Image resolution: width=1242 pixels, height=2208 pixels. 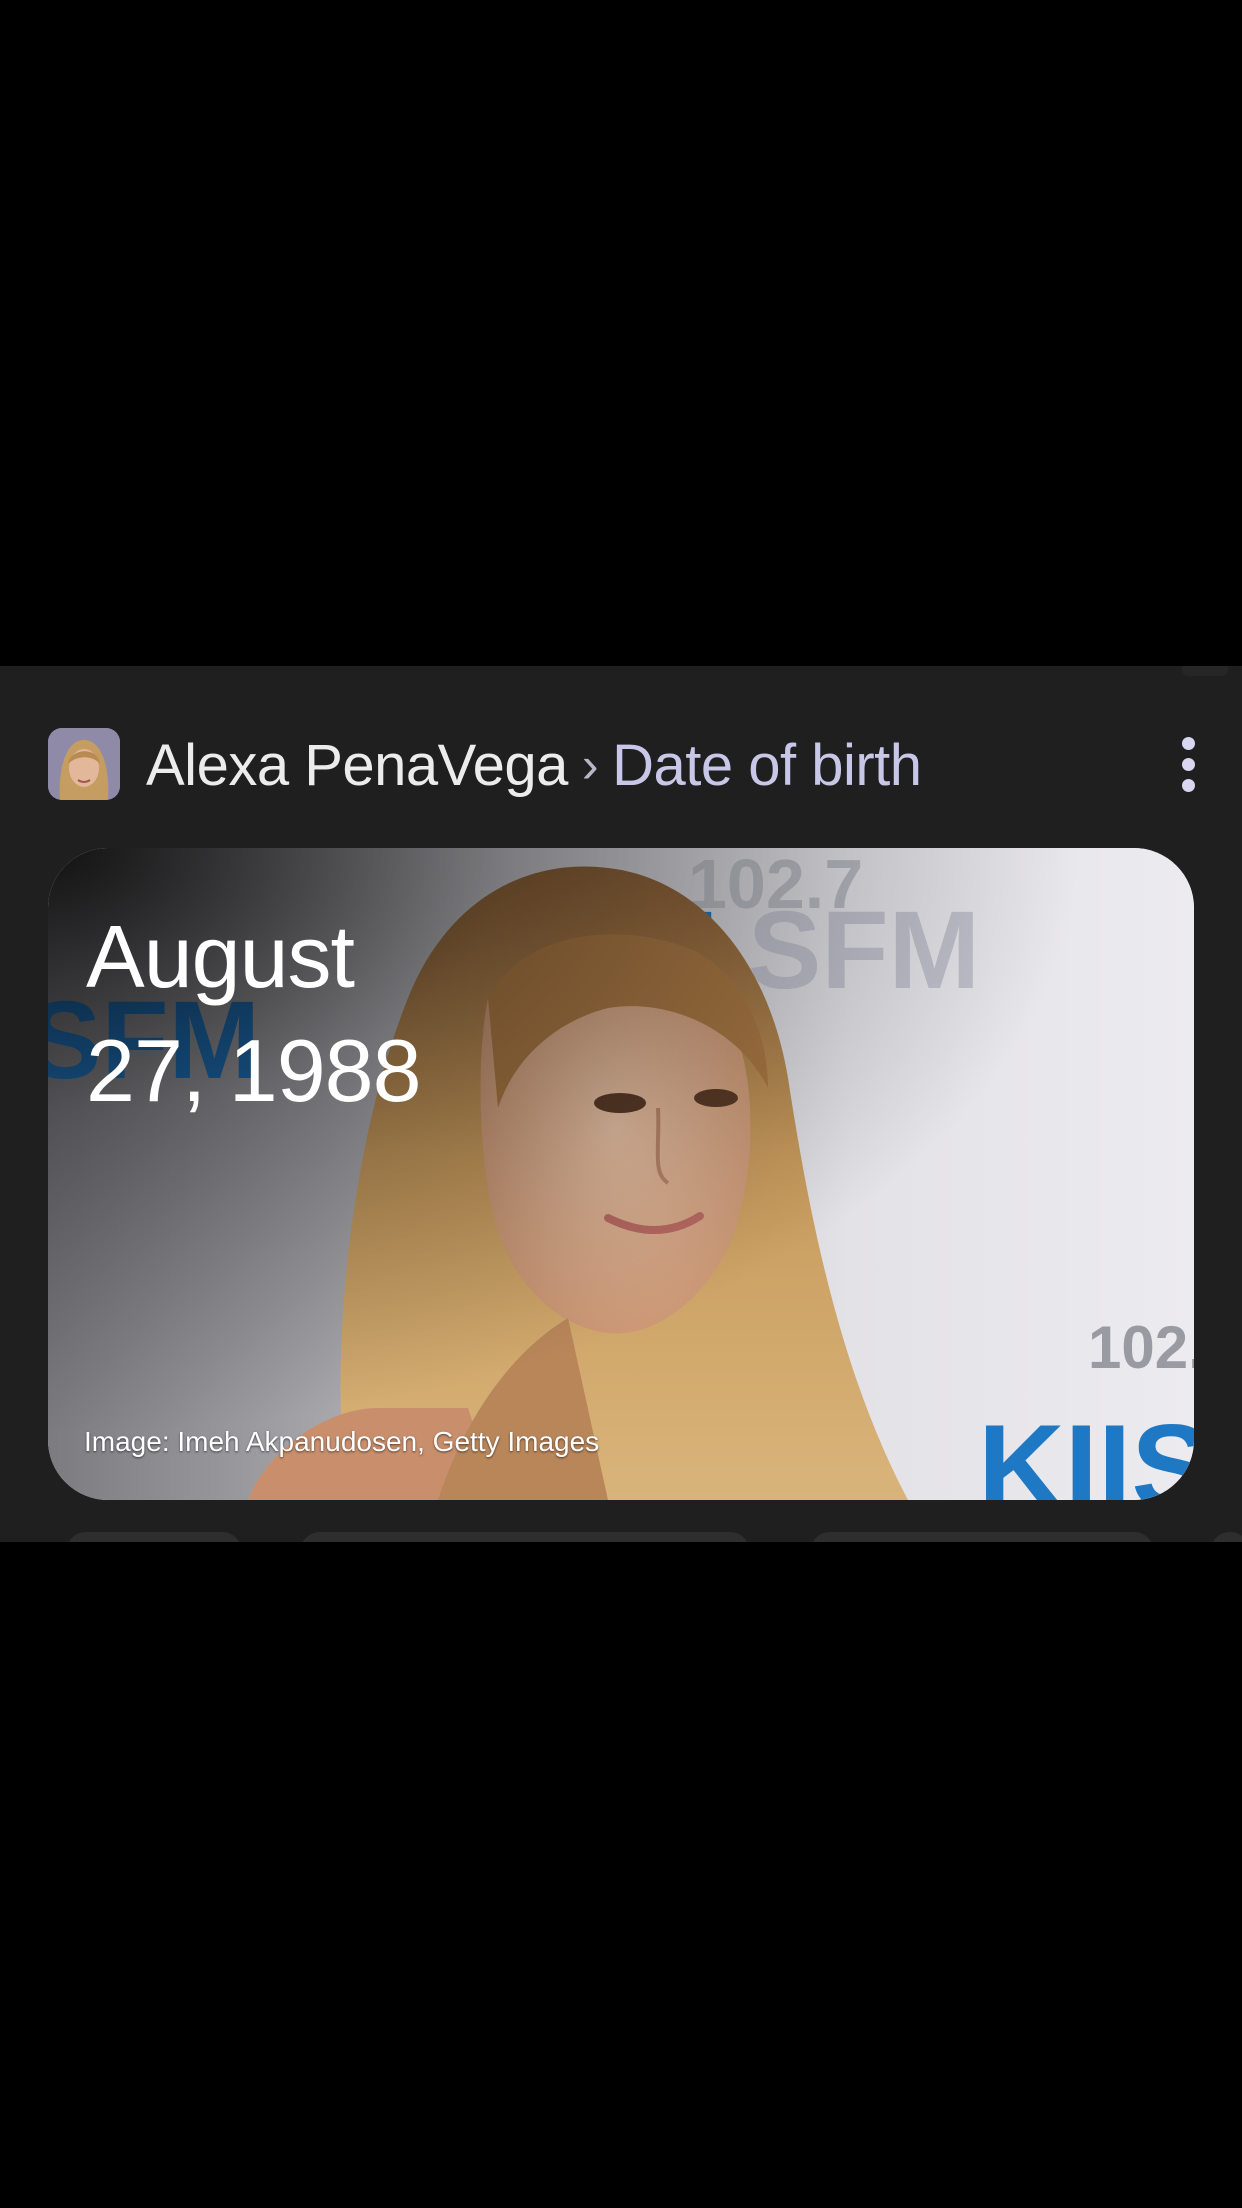 What do you see at coordinates (357, 765) in the screenshot?
I see `breadcrumb-entity: Alexa PenaVega` at bounding box center [357, 765].